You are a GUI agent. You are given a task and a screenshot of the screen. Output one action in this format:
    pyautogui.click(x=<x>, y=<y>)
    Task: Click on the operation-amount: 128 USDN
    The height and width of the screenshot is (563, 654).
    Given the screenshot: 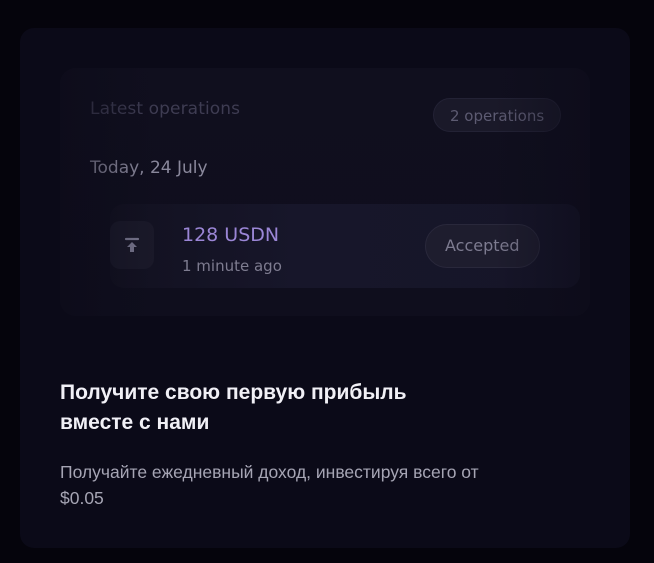 What is the action you would take?
    pyautogui.click(x=231, y=235)
    